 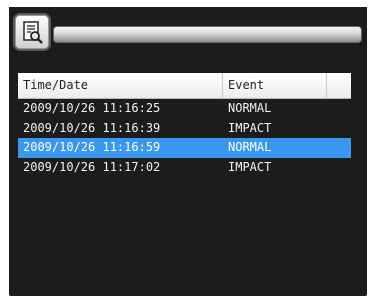 I want to click on document-search-icon, so click(x=33, y=32).